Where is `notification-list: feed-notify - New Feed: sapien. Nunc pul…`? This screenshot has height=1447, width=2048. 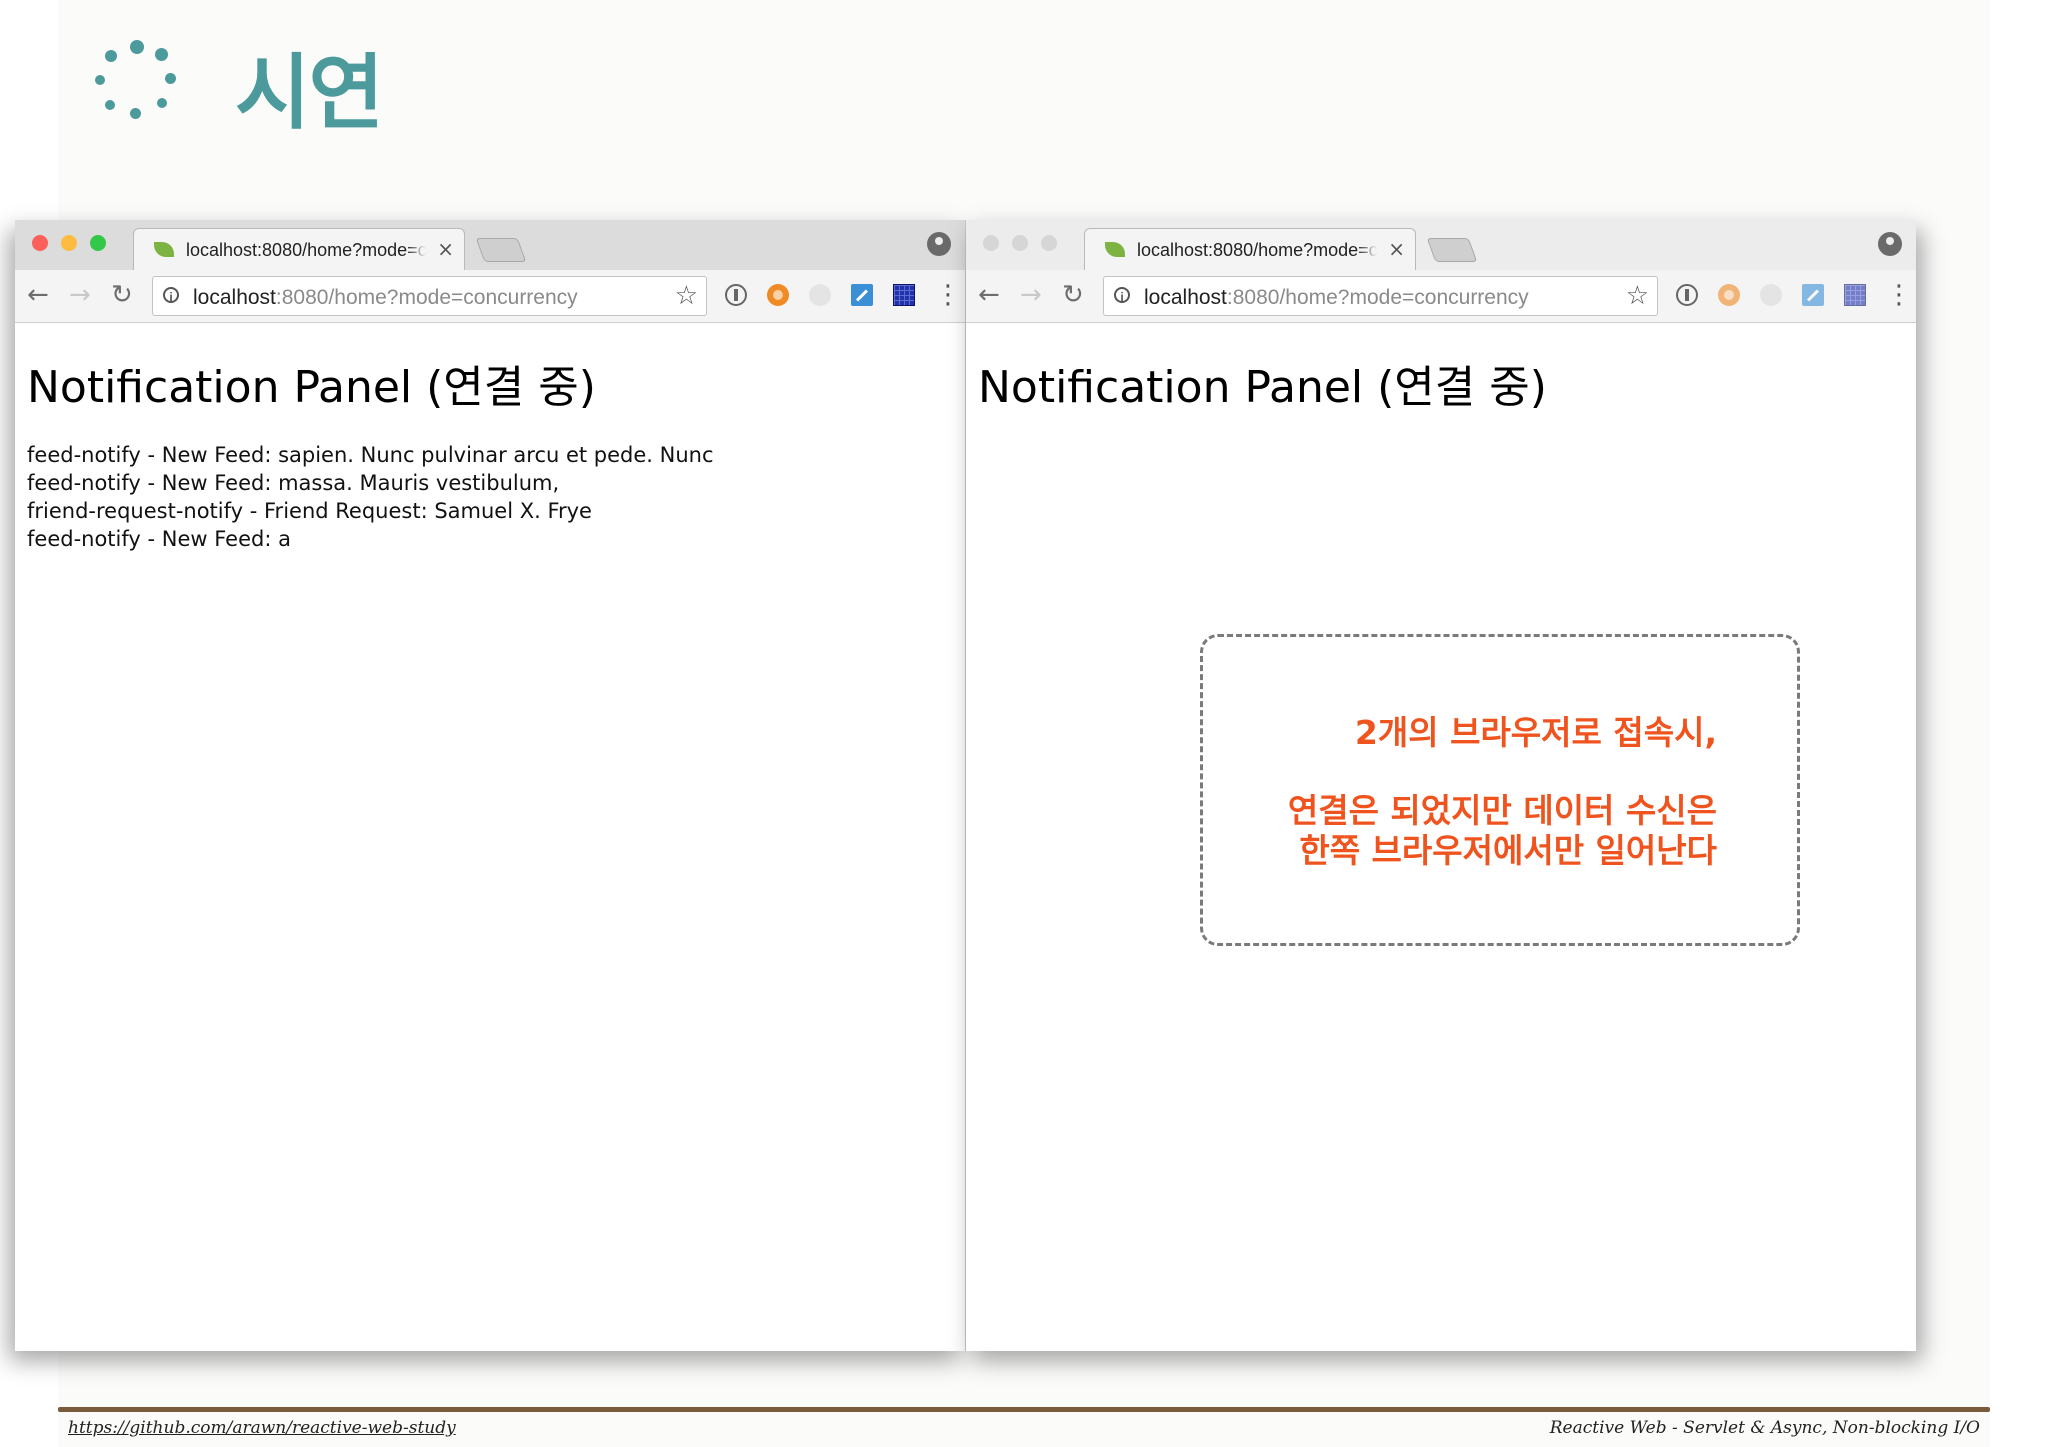
notification-list: feed-notify - New Feed: sapien. Nunc pul… is located at coordinates (370, 497).